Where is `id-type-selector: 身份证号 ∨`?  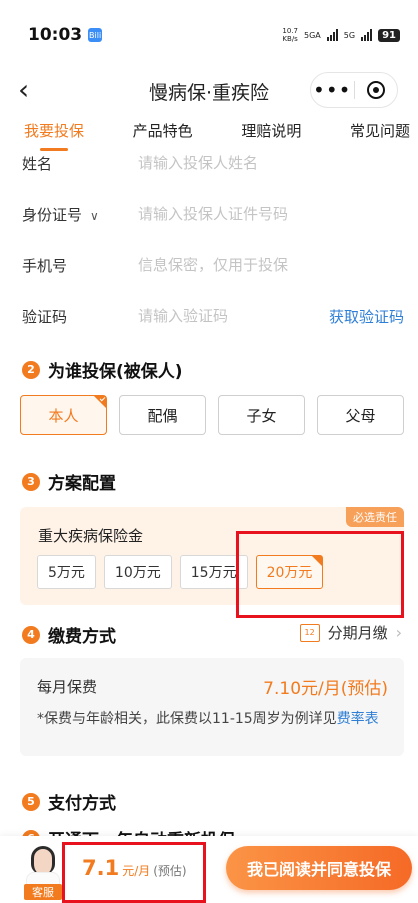
id-type-selector: 身份证号 ∨ is located at coordinates (80, 214).